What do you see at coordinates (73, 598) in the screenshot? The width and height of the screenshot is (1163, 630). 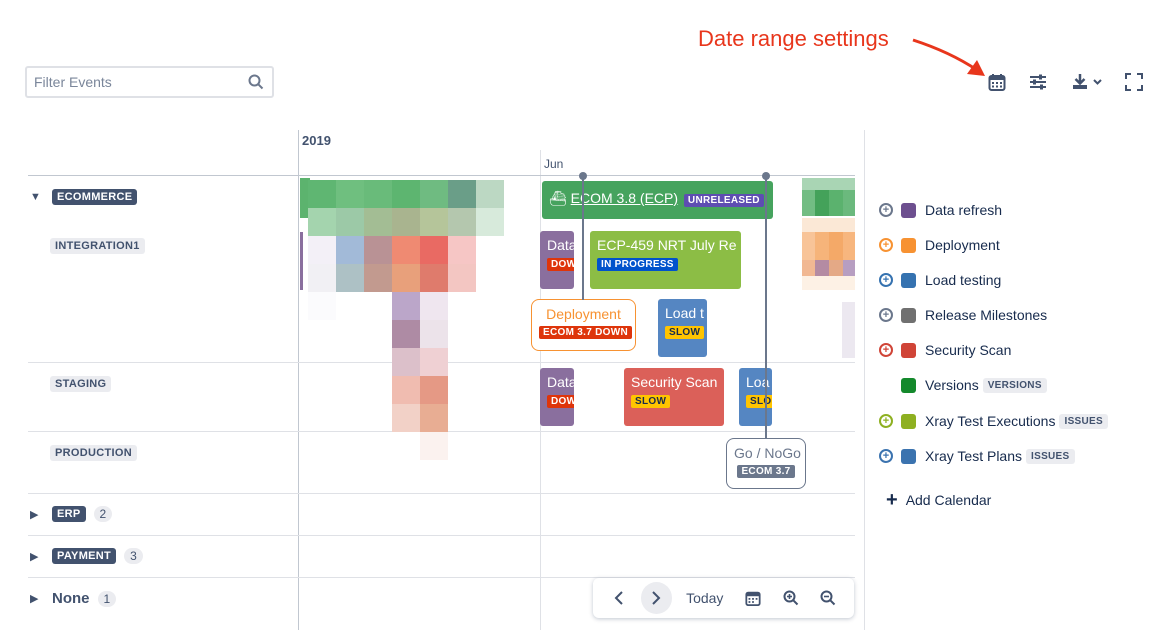 I see `group-none: ▶ None 1` at bounding box center [73, 598].